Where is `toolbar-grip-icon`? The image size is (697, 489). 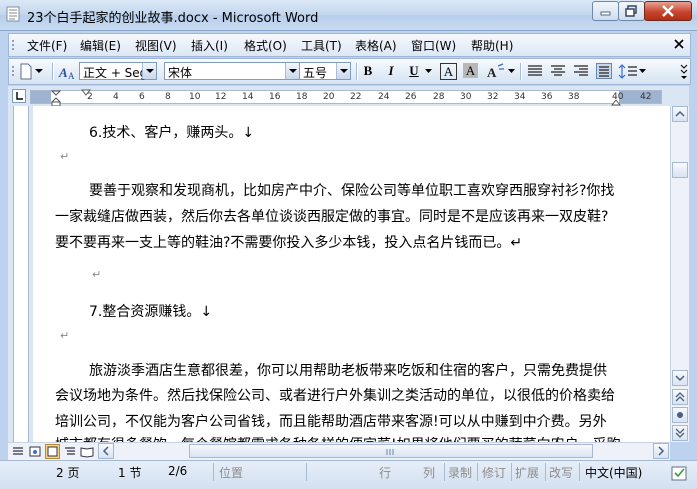
toolbar-grip-icon is located at coordinates (13, 71).